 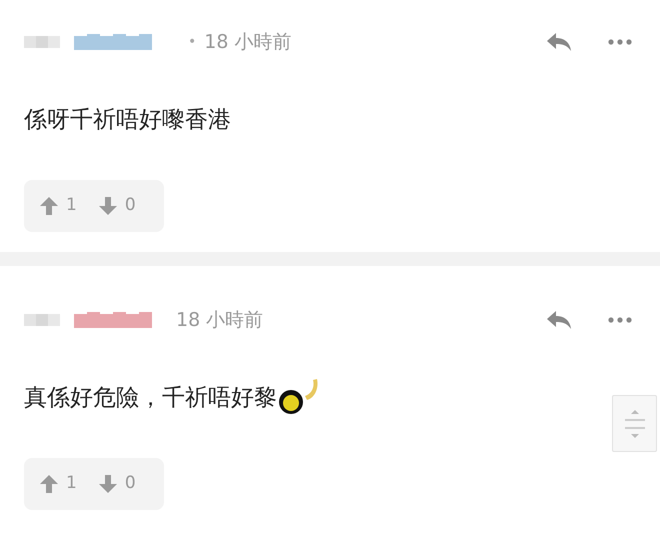 I want to click on comment-text: 真係好危險，千祈唔好黎, so click(x=150, y=398).